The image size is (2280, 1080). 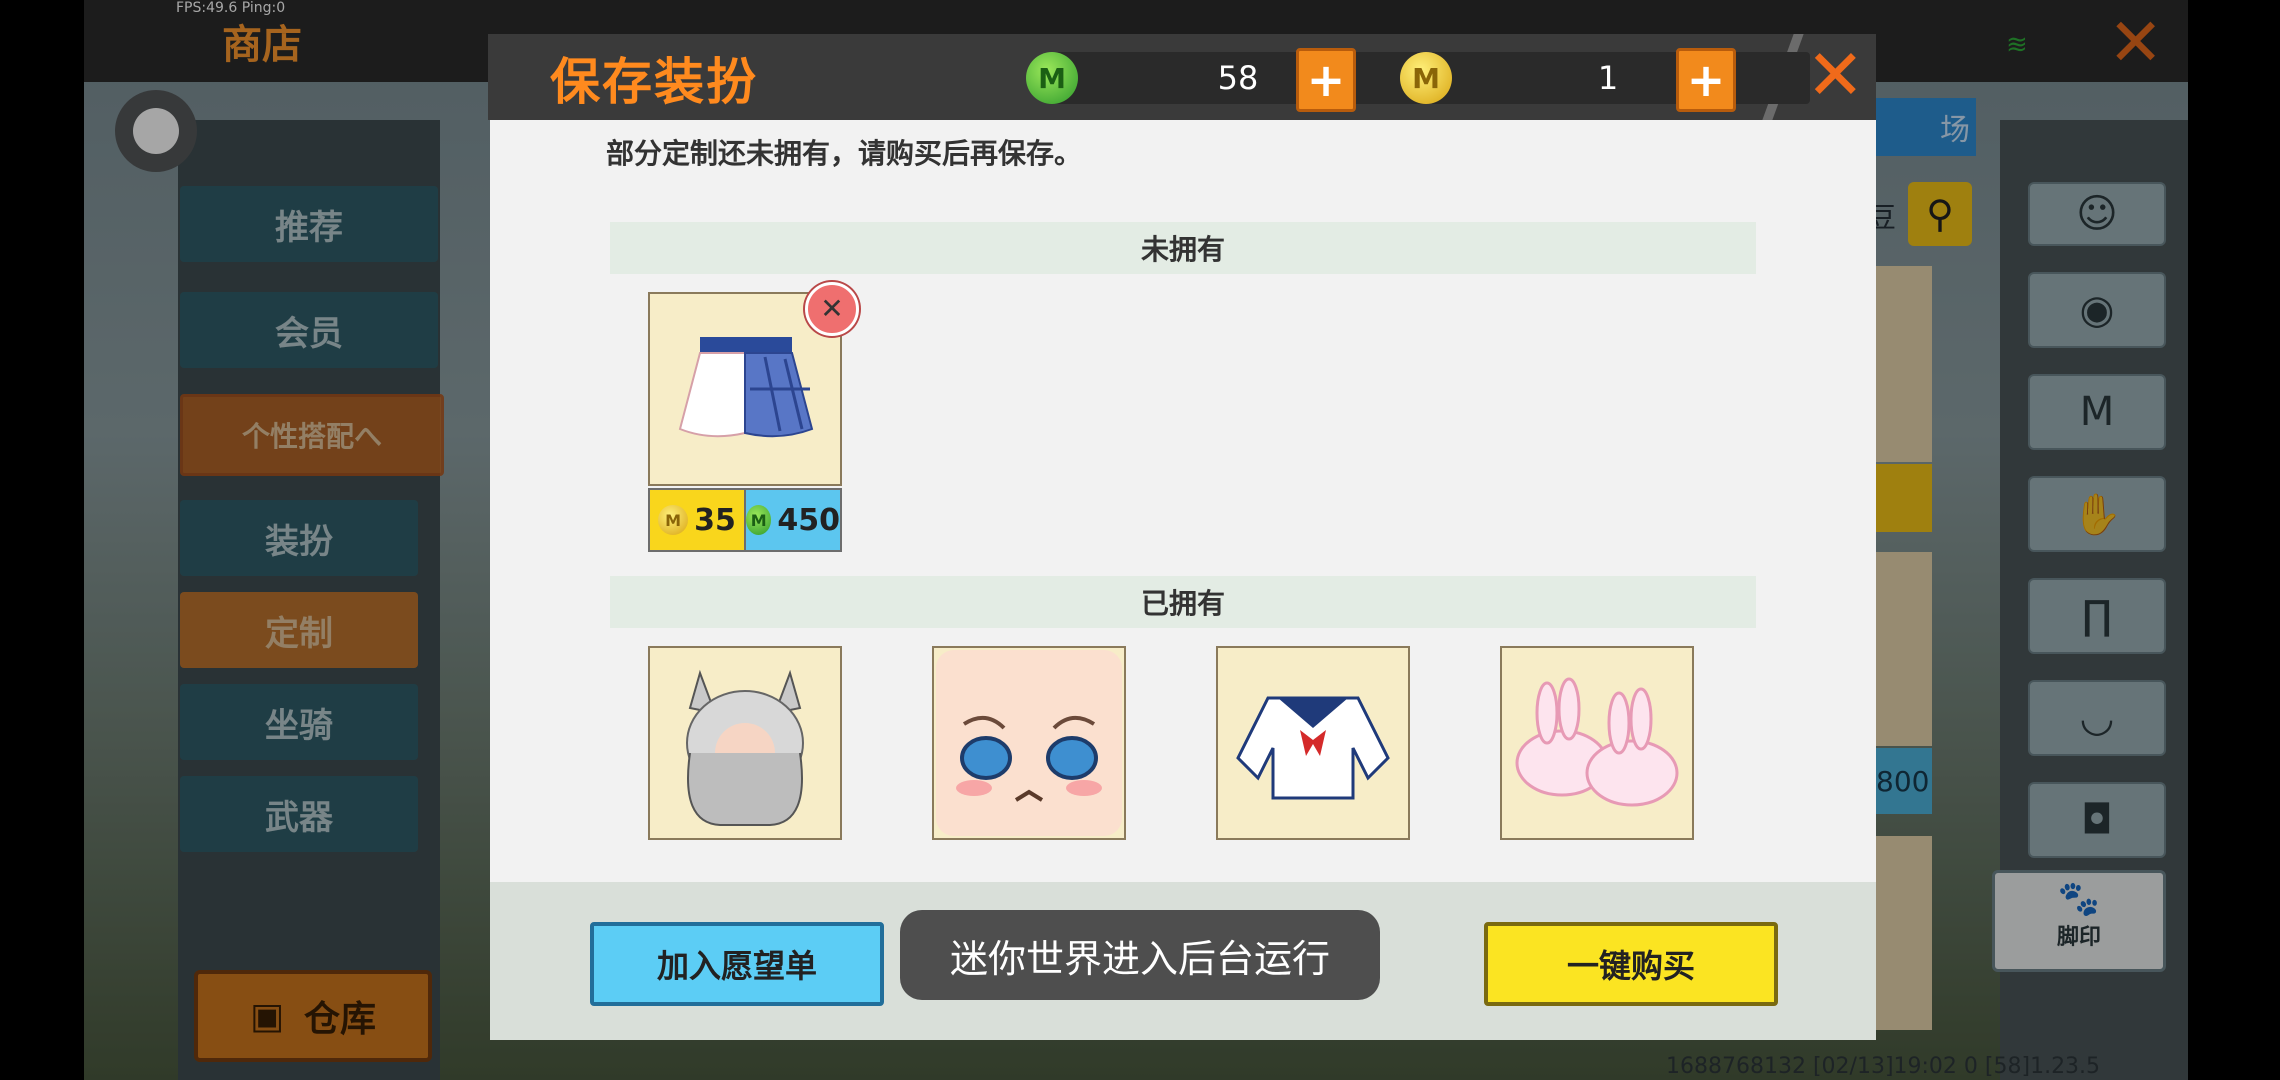 I want to click on gold-price-button: M 35, so click(x=697, y=520).